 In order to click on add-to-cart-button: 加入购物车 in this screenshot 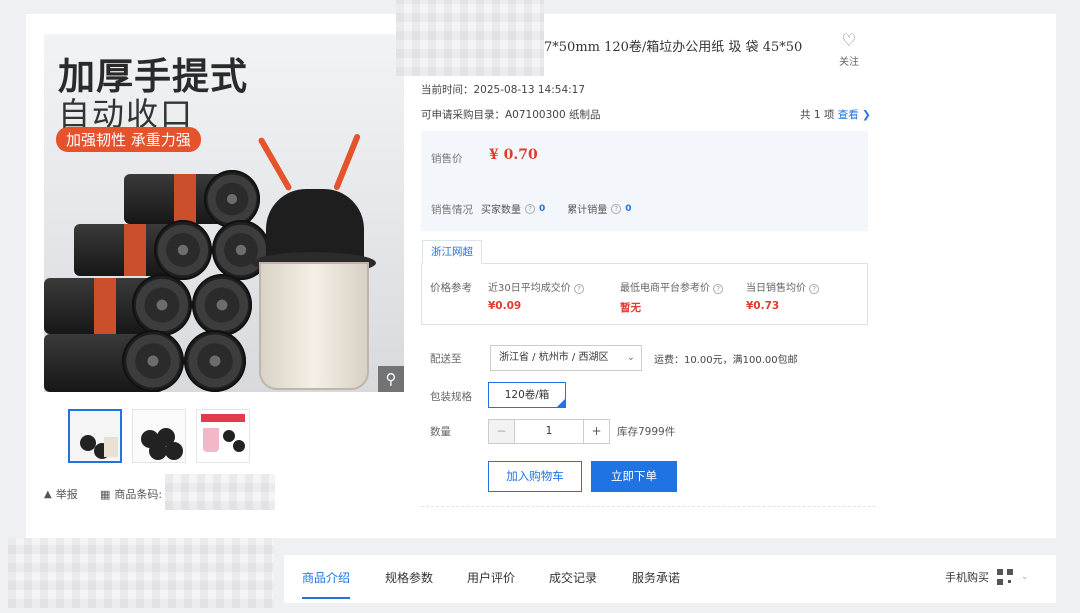, I will do `click(535, 476)`.